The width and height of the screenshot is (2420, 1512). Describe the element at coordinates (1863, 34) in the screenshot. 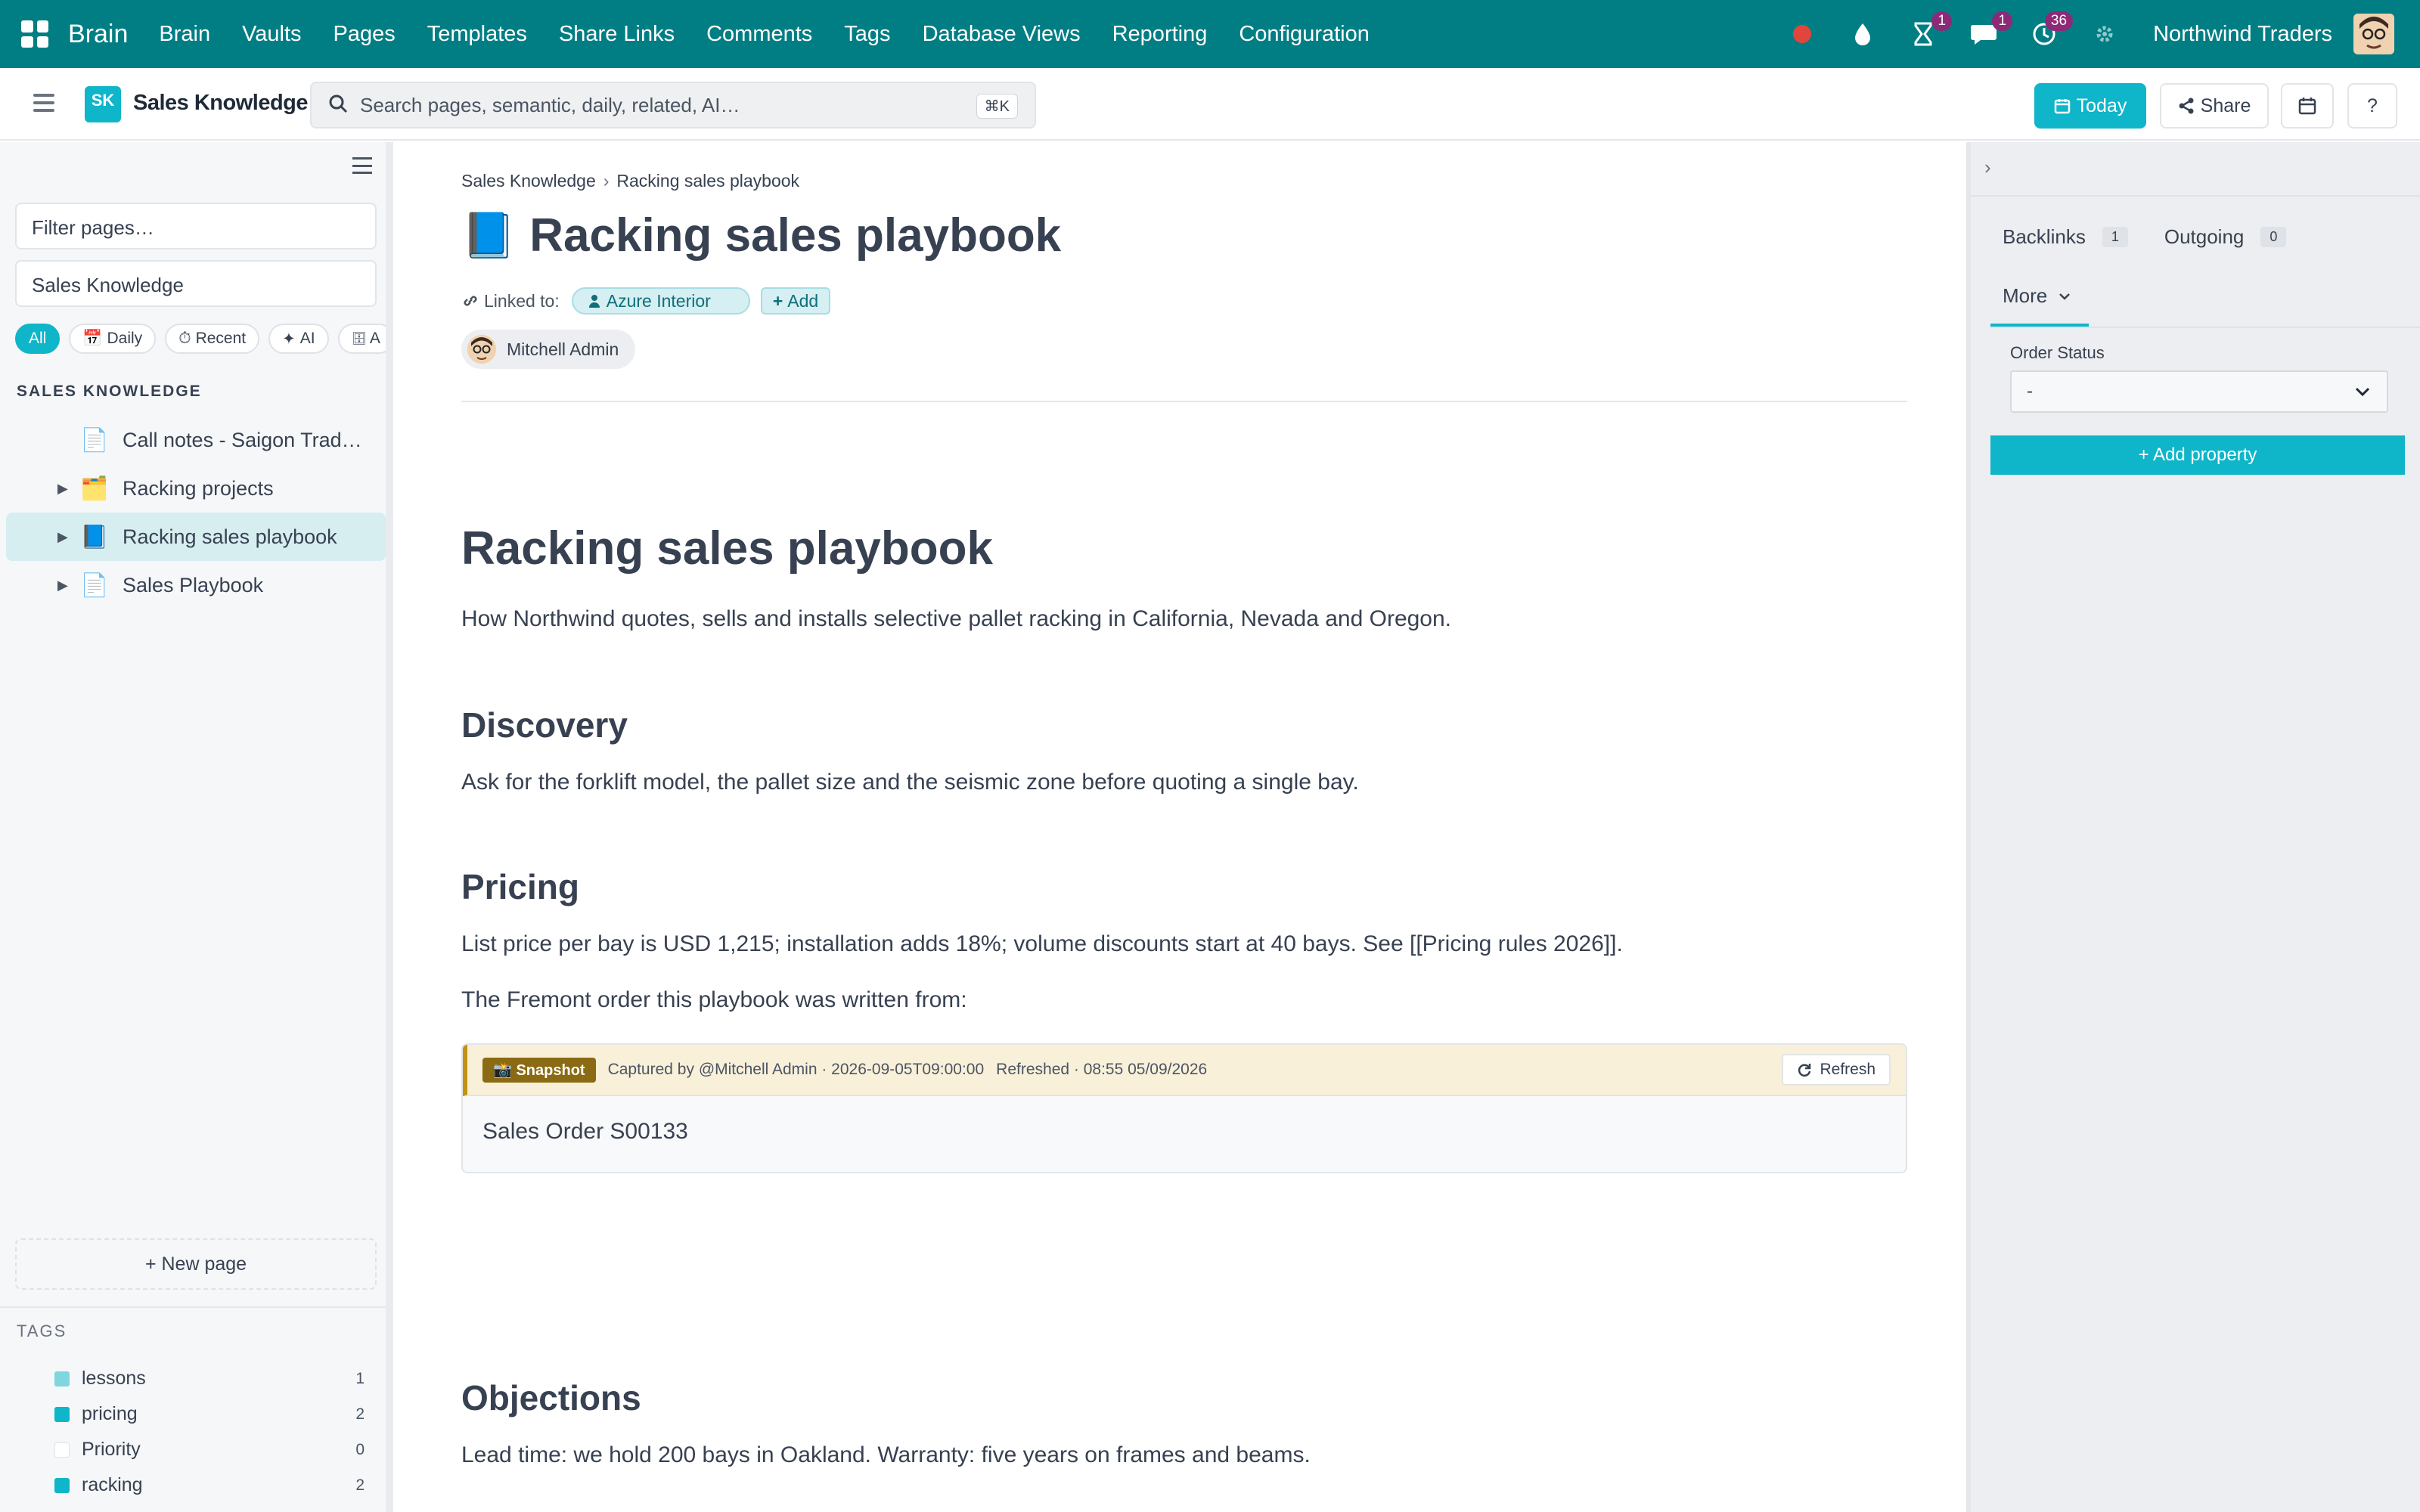

I see `drop-icon` at that location.